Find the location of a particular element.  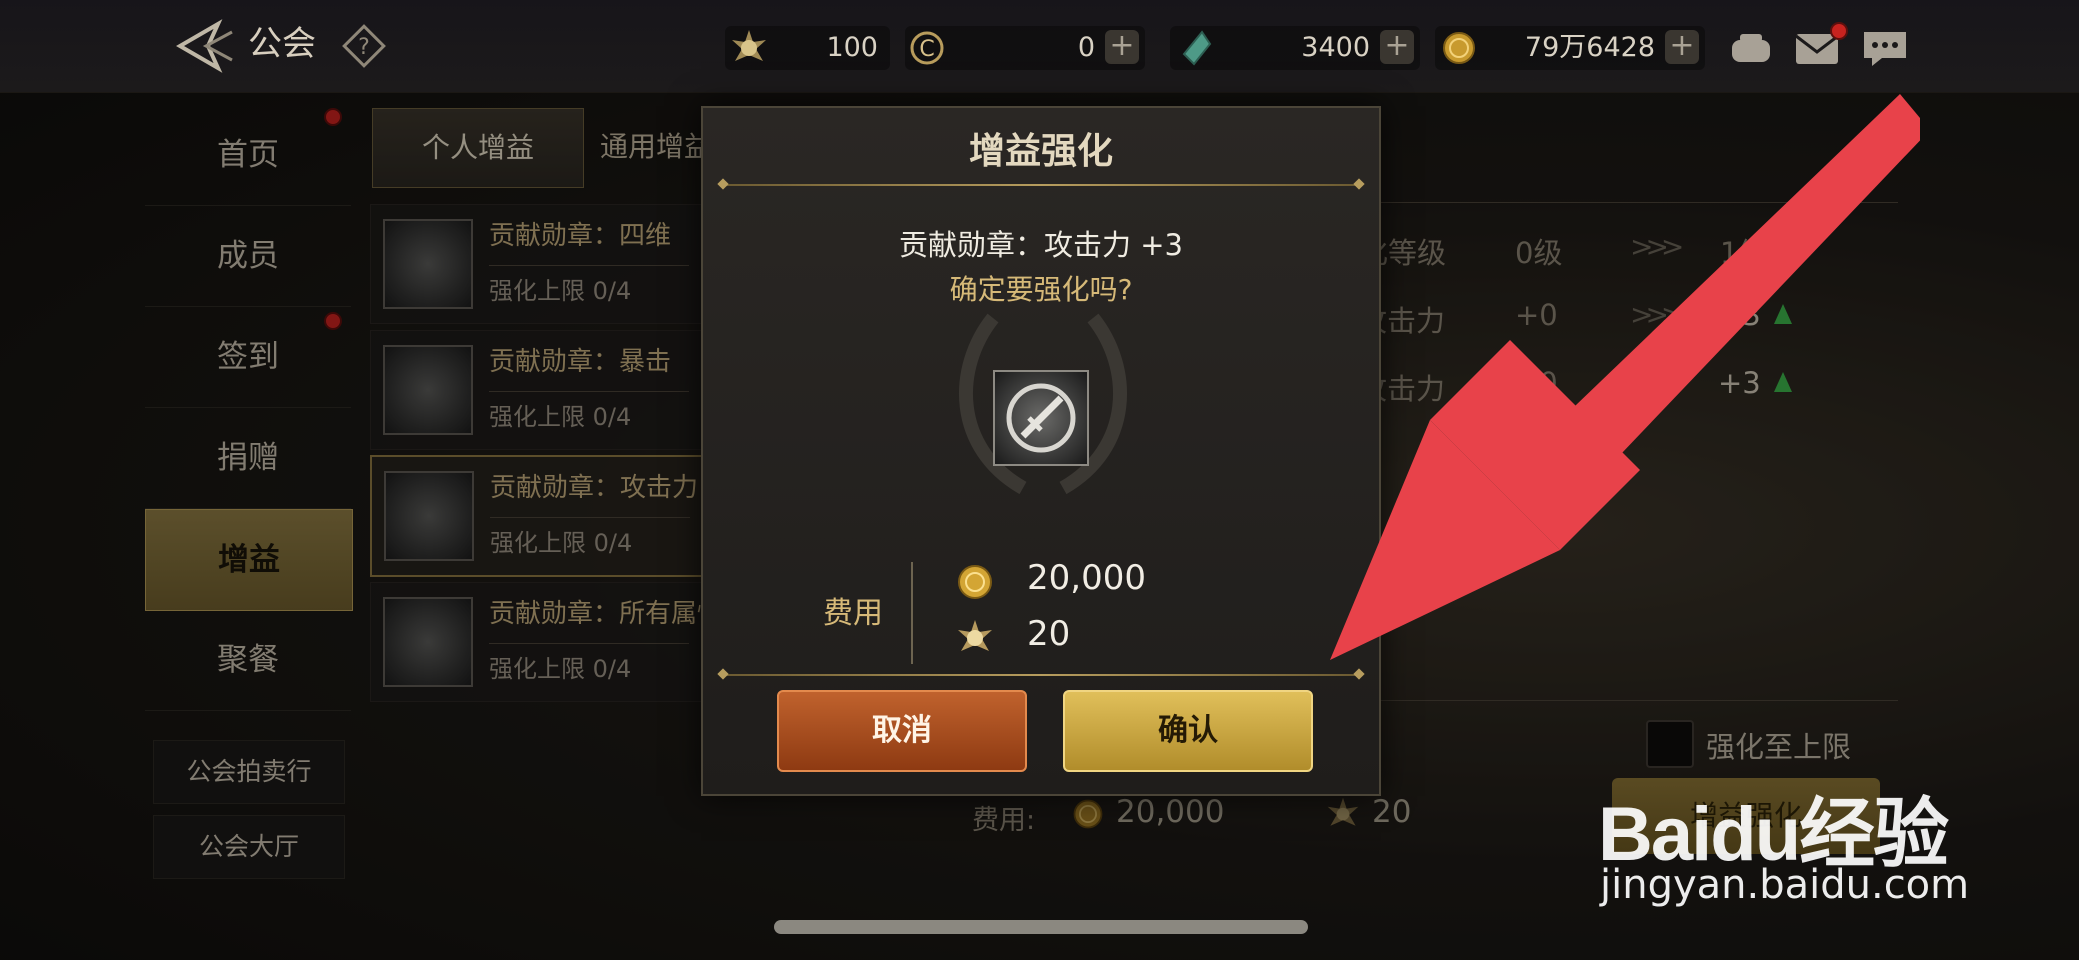

help-icon: ? is located at coordinates (364, 46).